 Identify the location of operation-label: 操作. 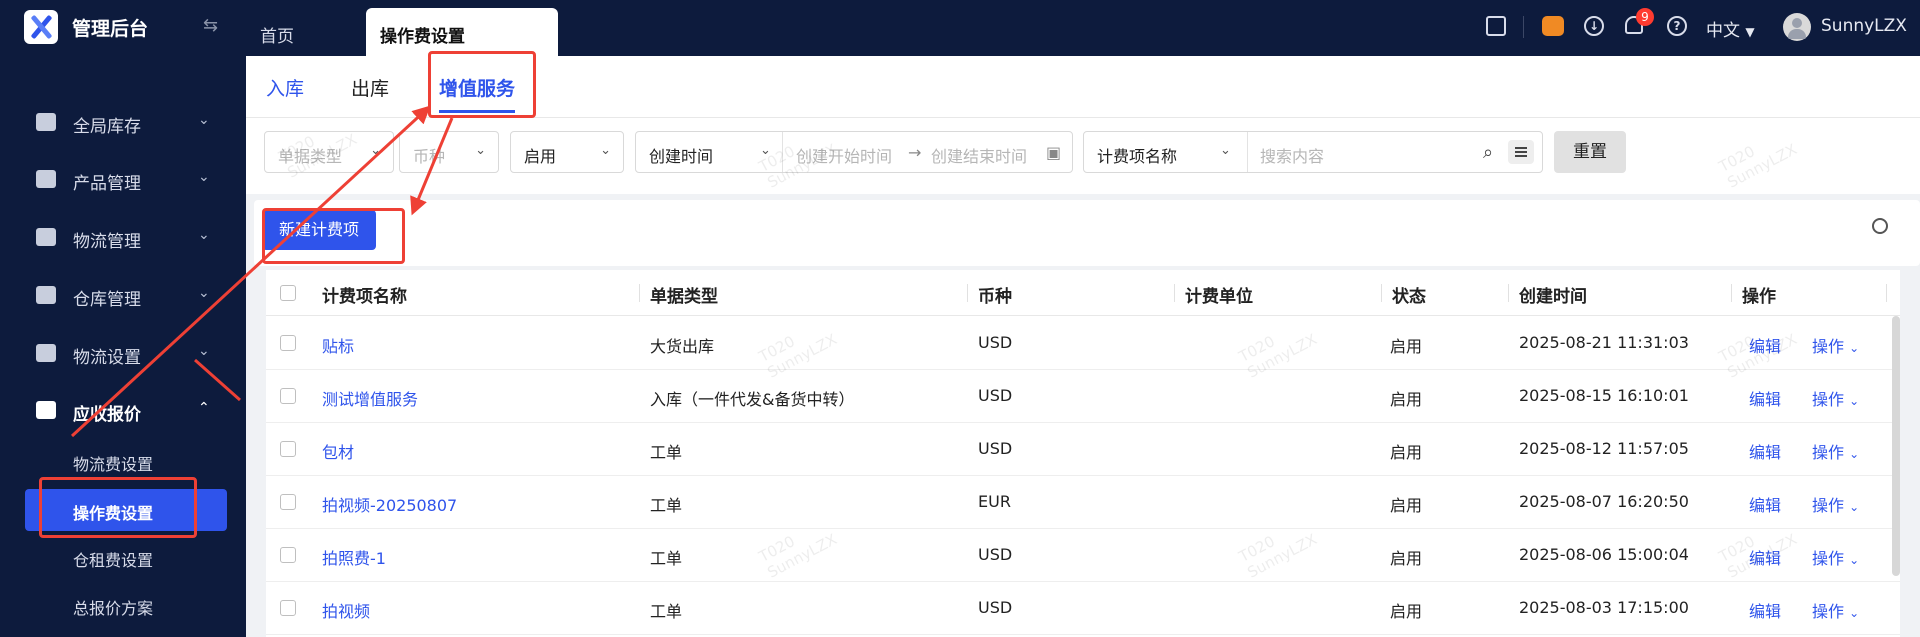
(1828, 611).